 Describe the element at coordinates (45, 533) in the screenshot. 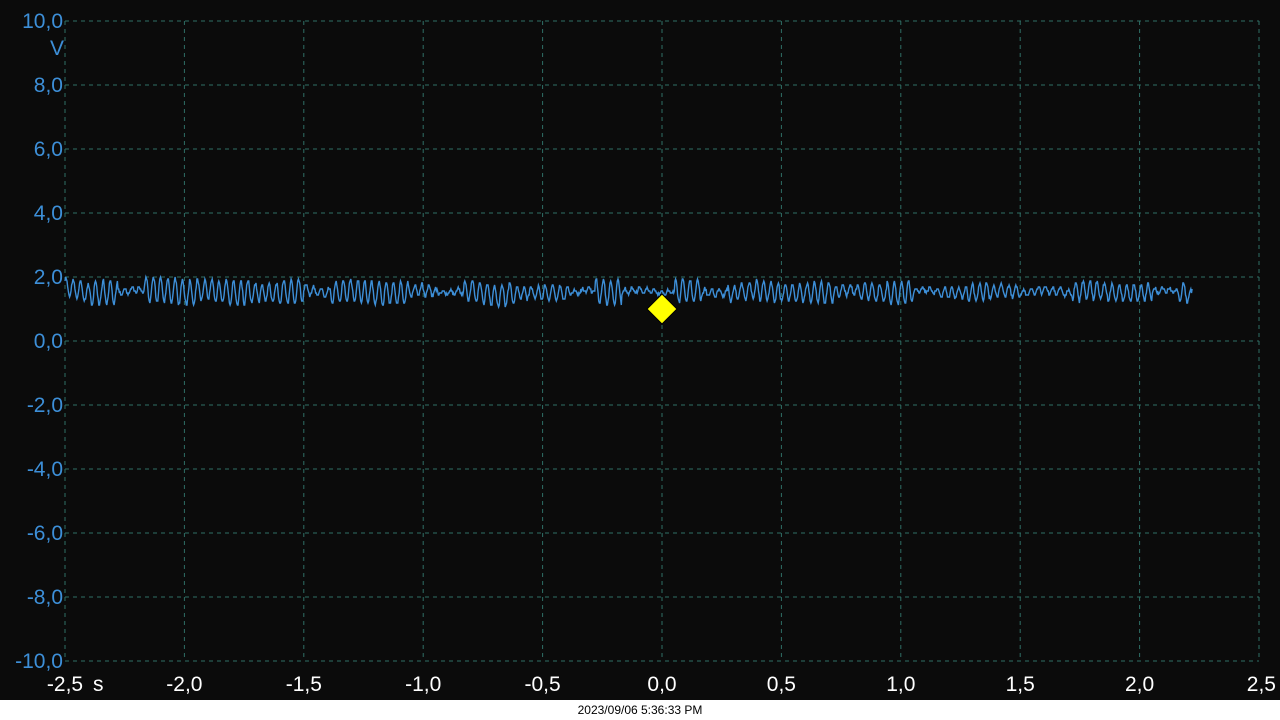

I see `y-tick-label: -6,0` at that location.